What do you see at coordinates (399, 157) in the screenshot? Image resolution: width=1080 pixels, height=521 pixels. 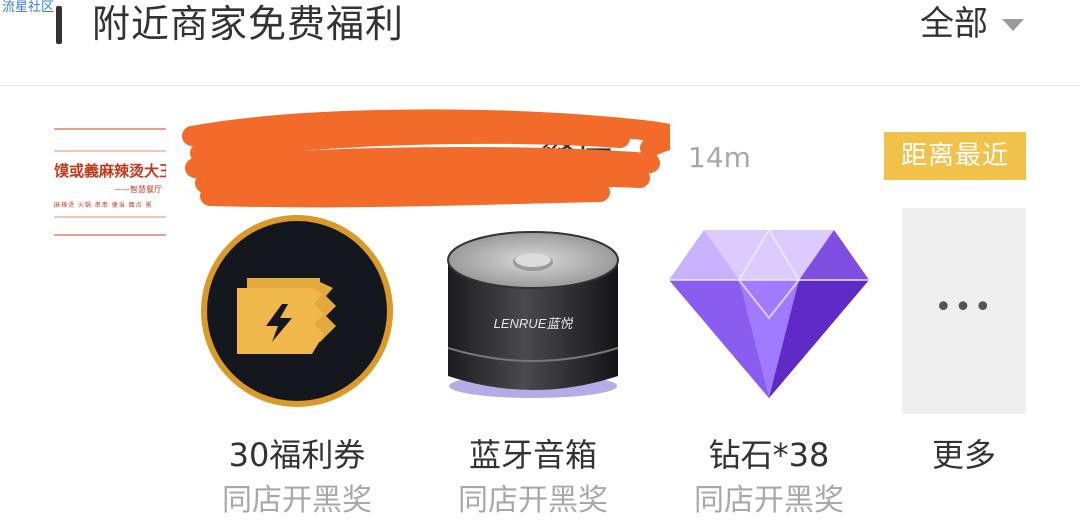 I see `store-name: 餐厅` at bounding box center [399, 157].